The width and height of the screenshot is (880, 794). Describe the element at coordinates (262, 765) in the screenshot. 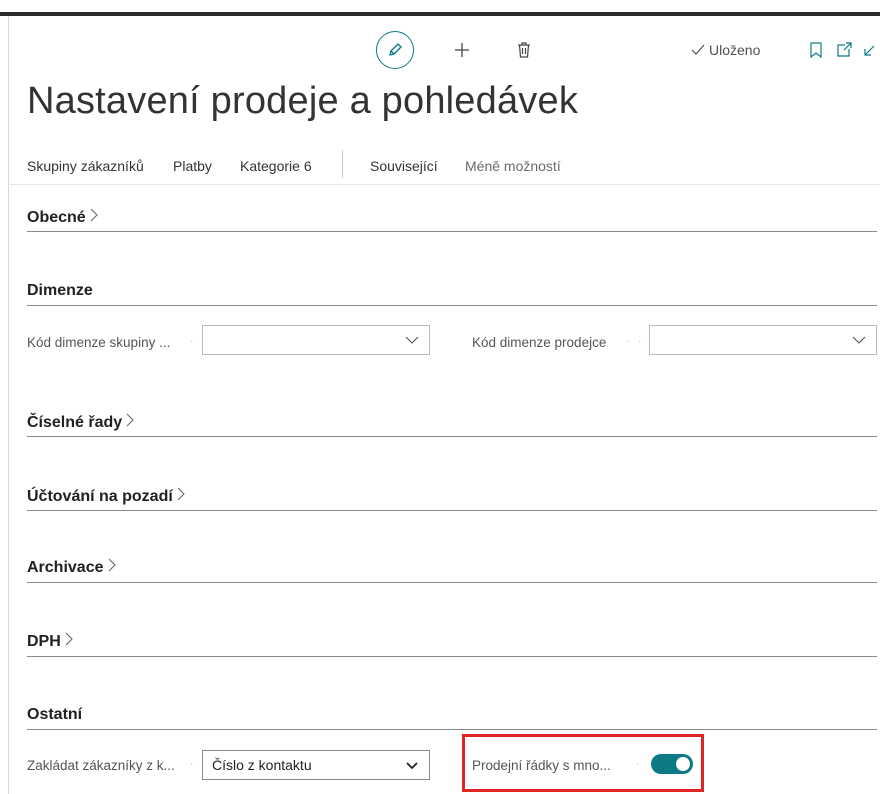

I see `create-customers-from-value: Číslo z kontaktu` at that location.